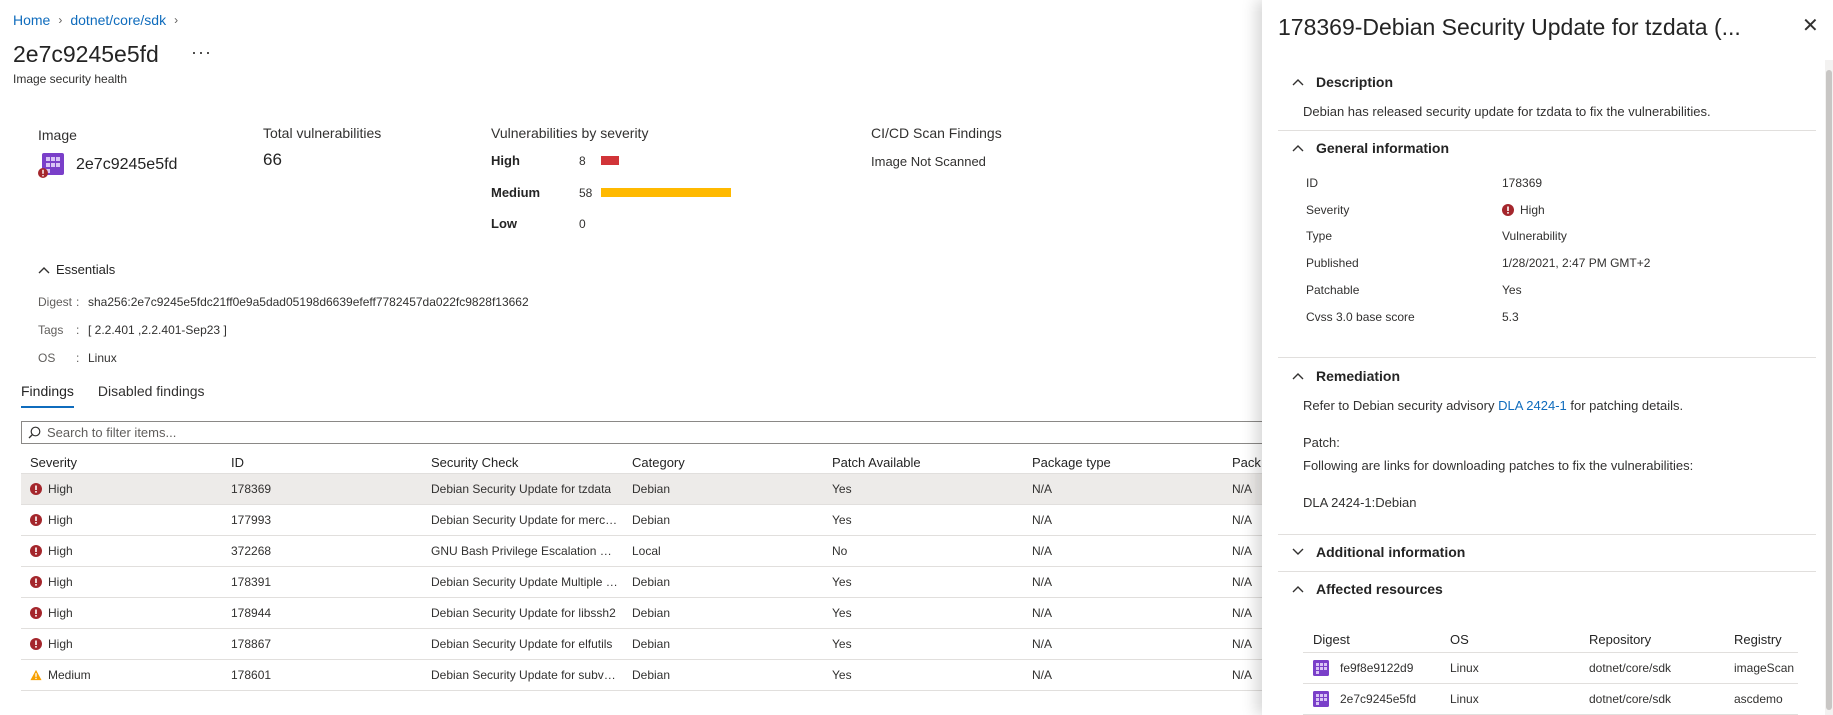  Describe the element at coordinates (1132, 462) in the screenshot. I see `column-header-package-type: Package type` at that location.